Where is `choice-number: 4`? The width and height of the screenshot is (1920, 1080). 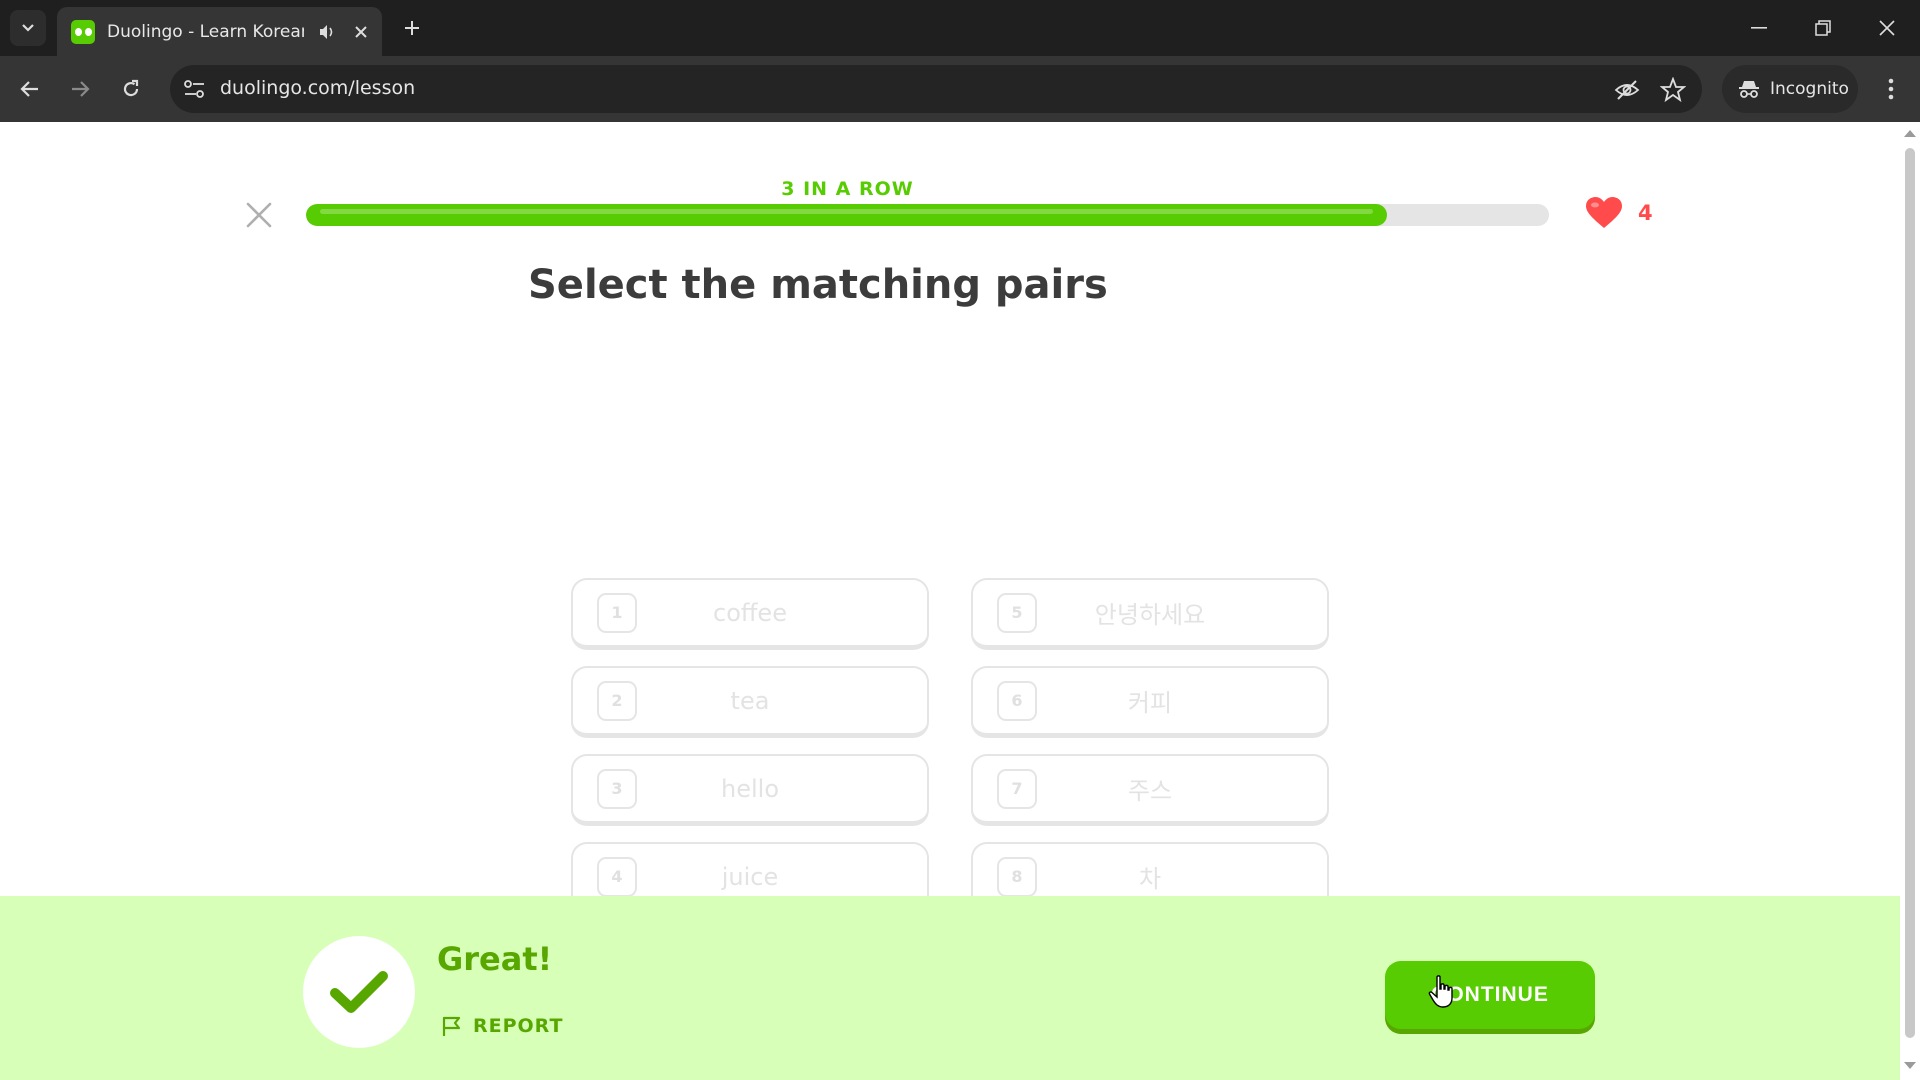 choice-number: 4 is located at coordinates (617, 876).